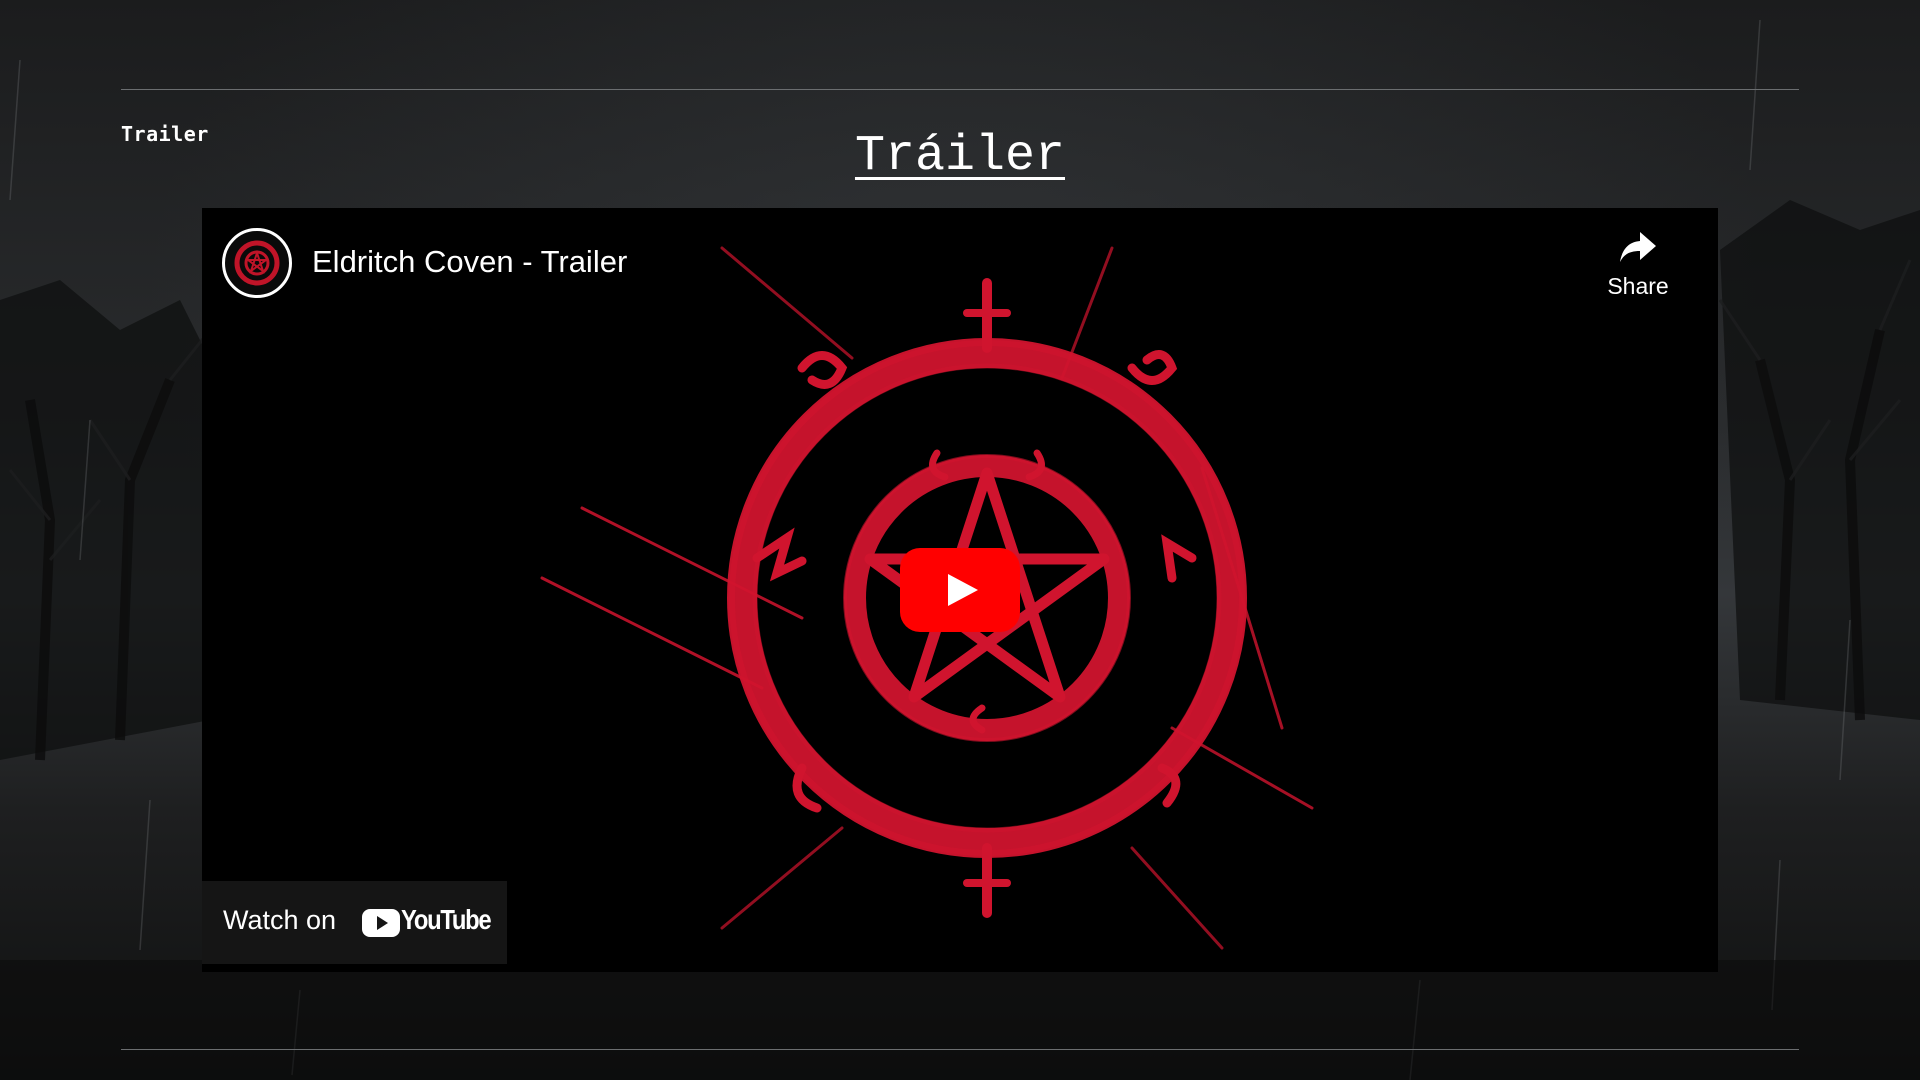 The height and width of the screenshot is (1080, 1920). I want to click on share-arrow-icon, so click(1638, 247).